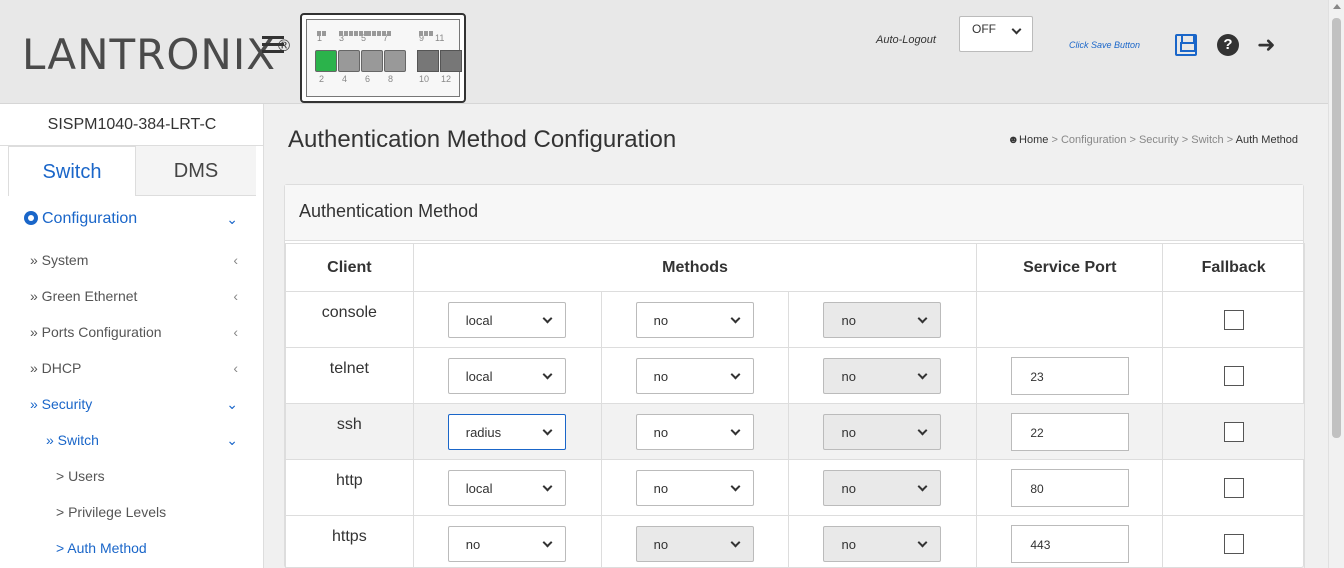 This screenshot has height=568, width=1344. I want to click on save-icon, so click(1186, 45).